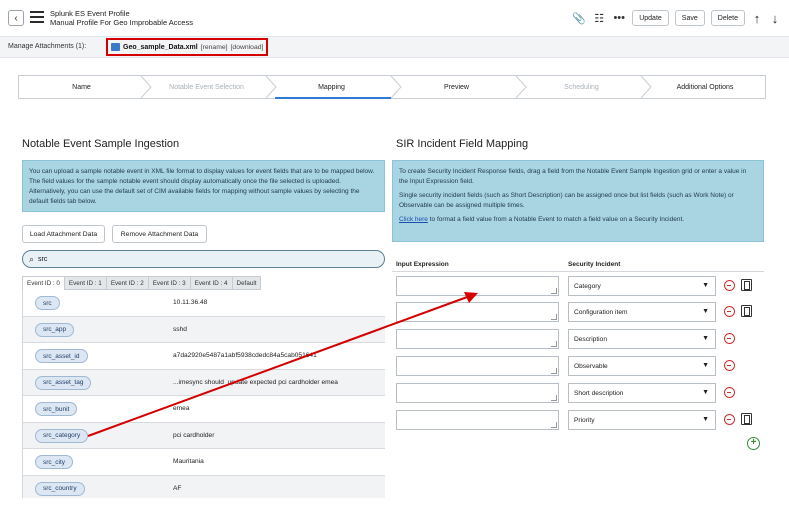 This screenshot has height=520, width=789. I want to click on step-name: Name, so click(81, 87).